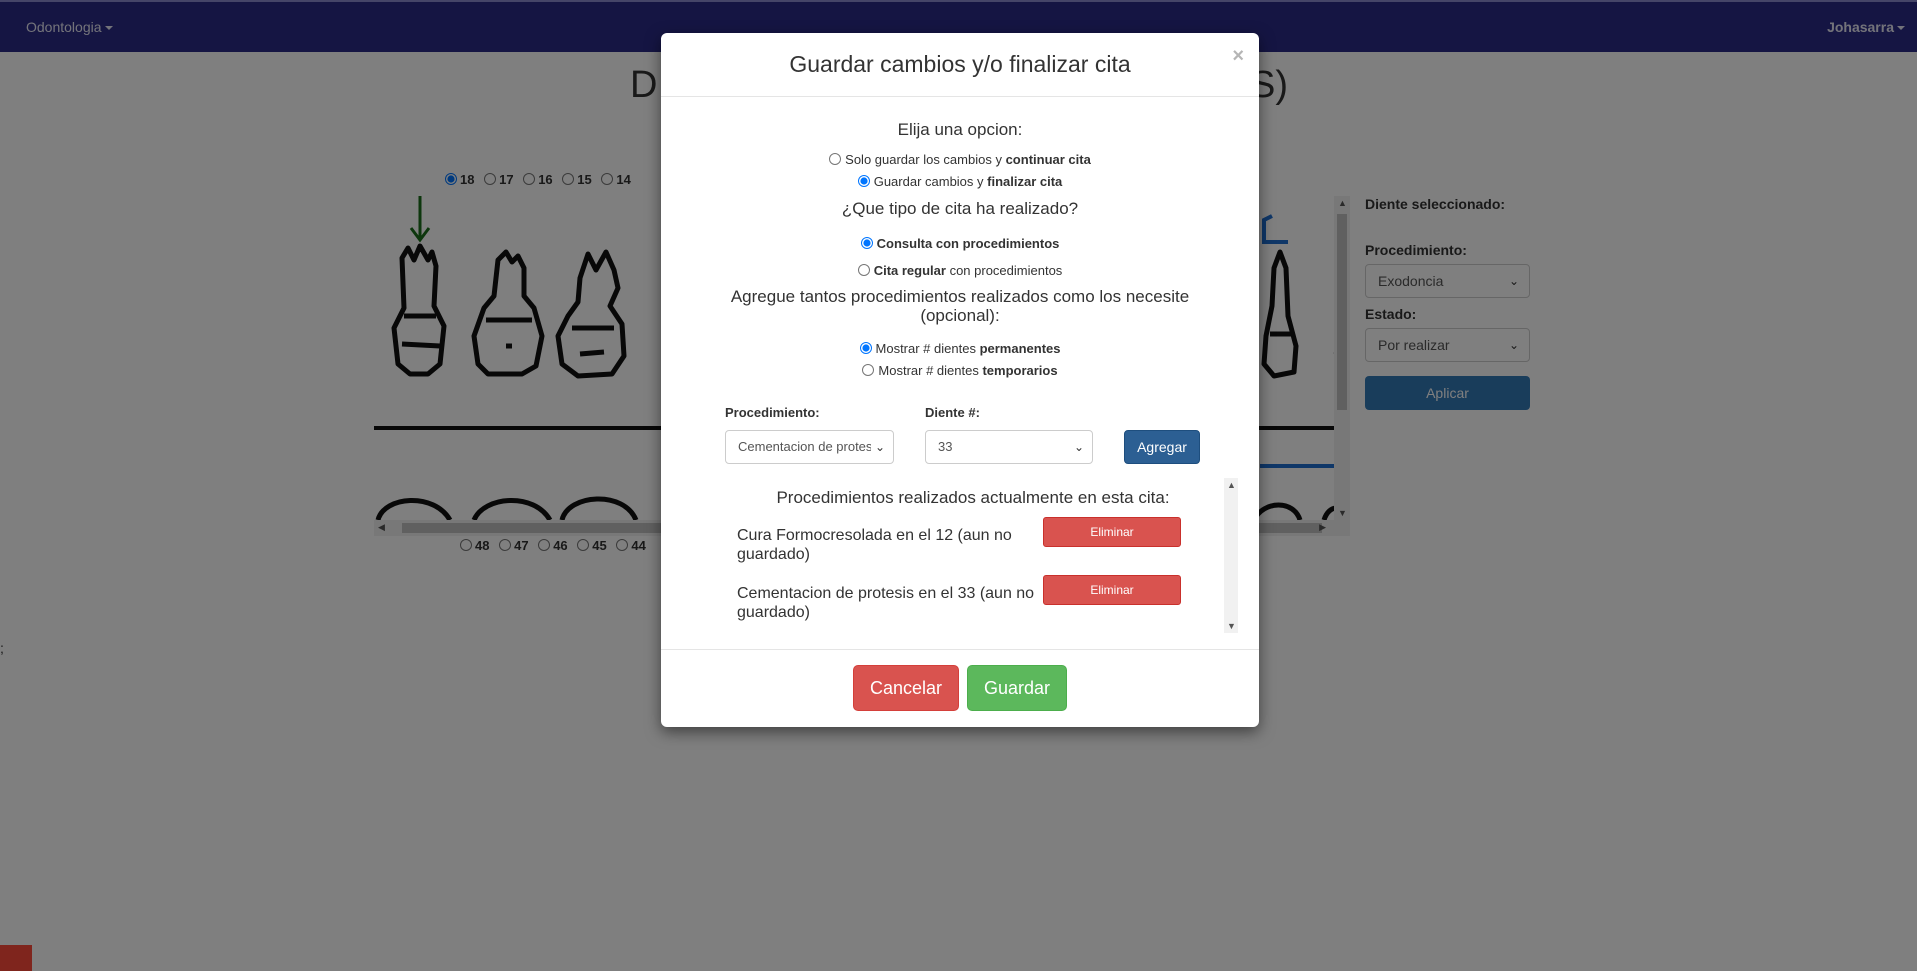 The width and height of the screenshot is (1917, 971). What do you see at coordinates (960, 688) in the screenshot?
I see `modal-footer: Cancelar Guardar` at bounding box center [960, 688].